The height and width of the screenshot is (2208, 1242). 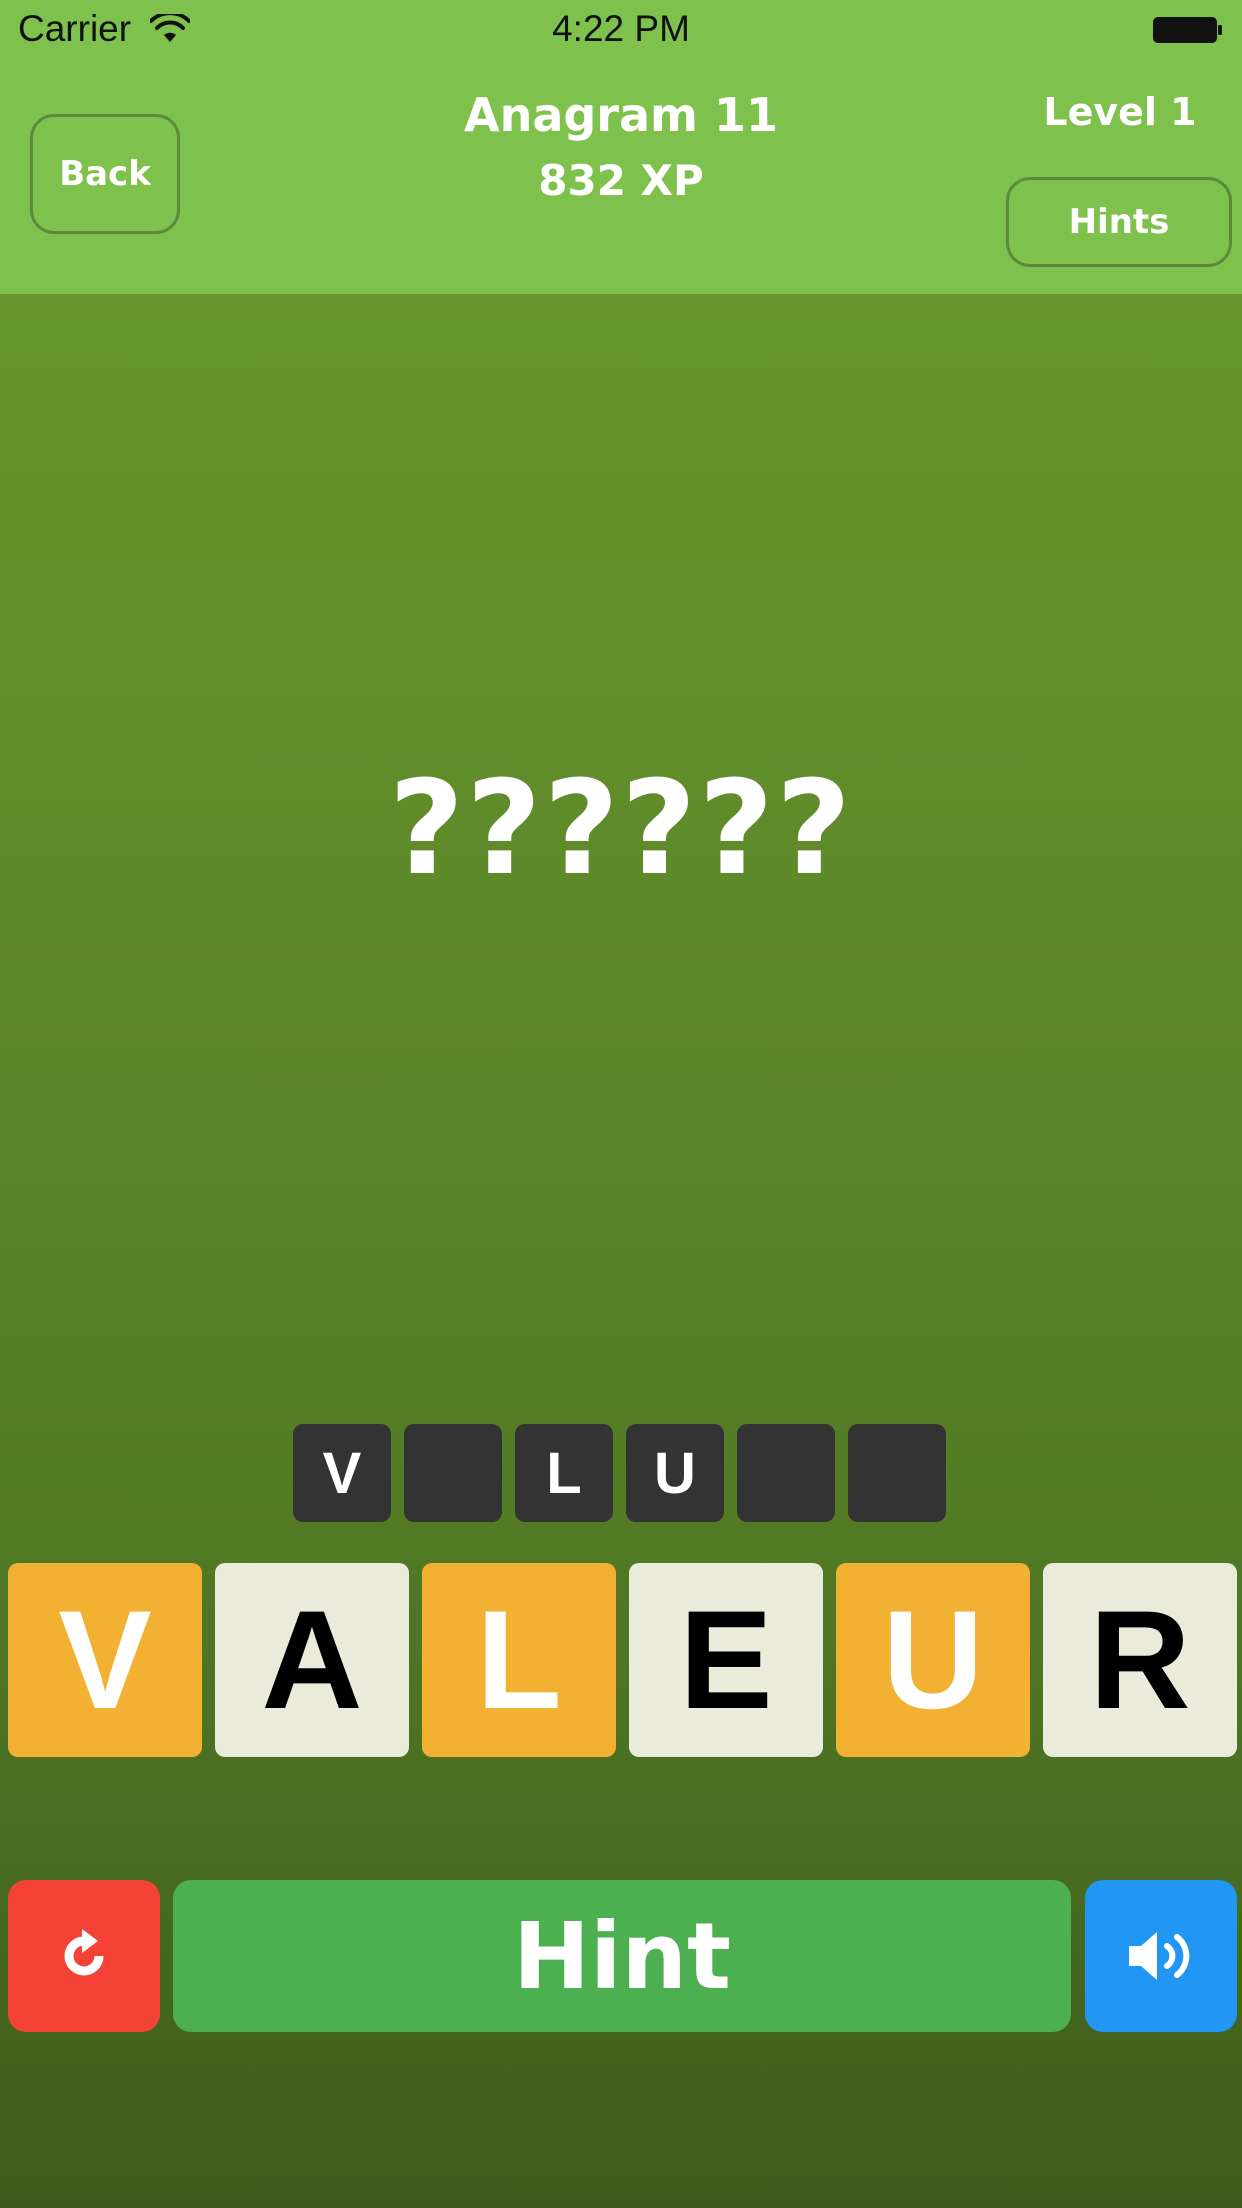 I want to click on speaker-icon, so click(x=1159, y=1956).